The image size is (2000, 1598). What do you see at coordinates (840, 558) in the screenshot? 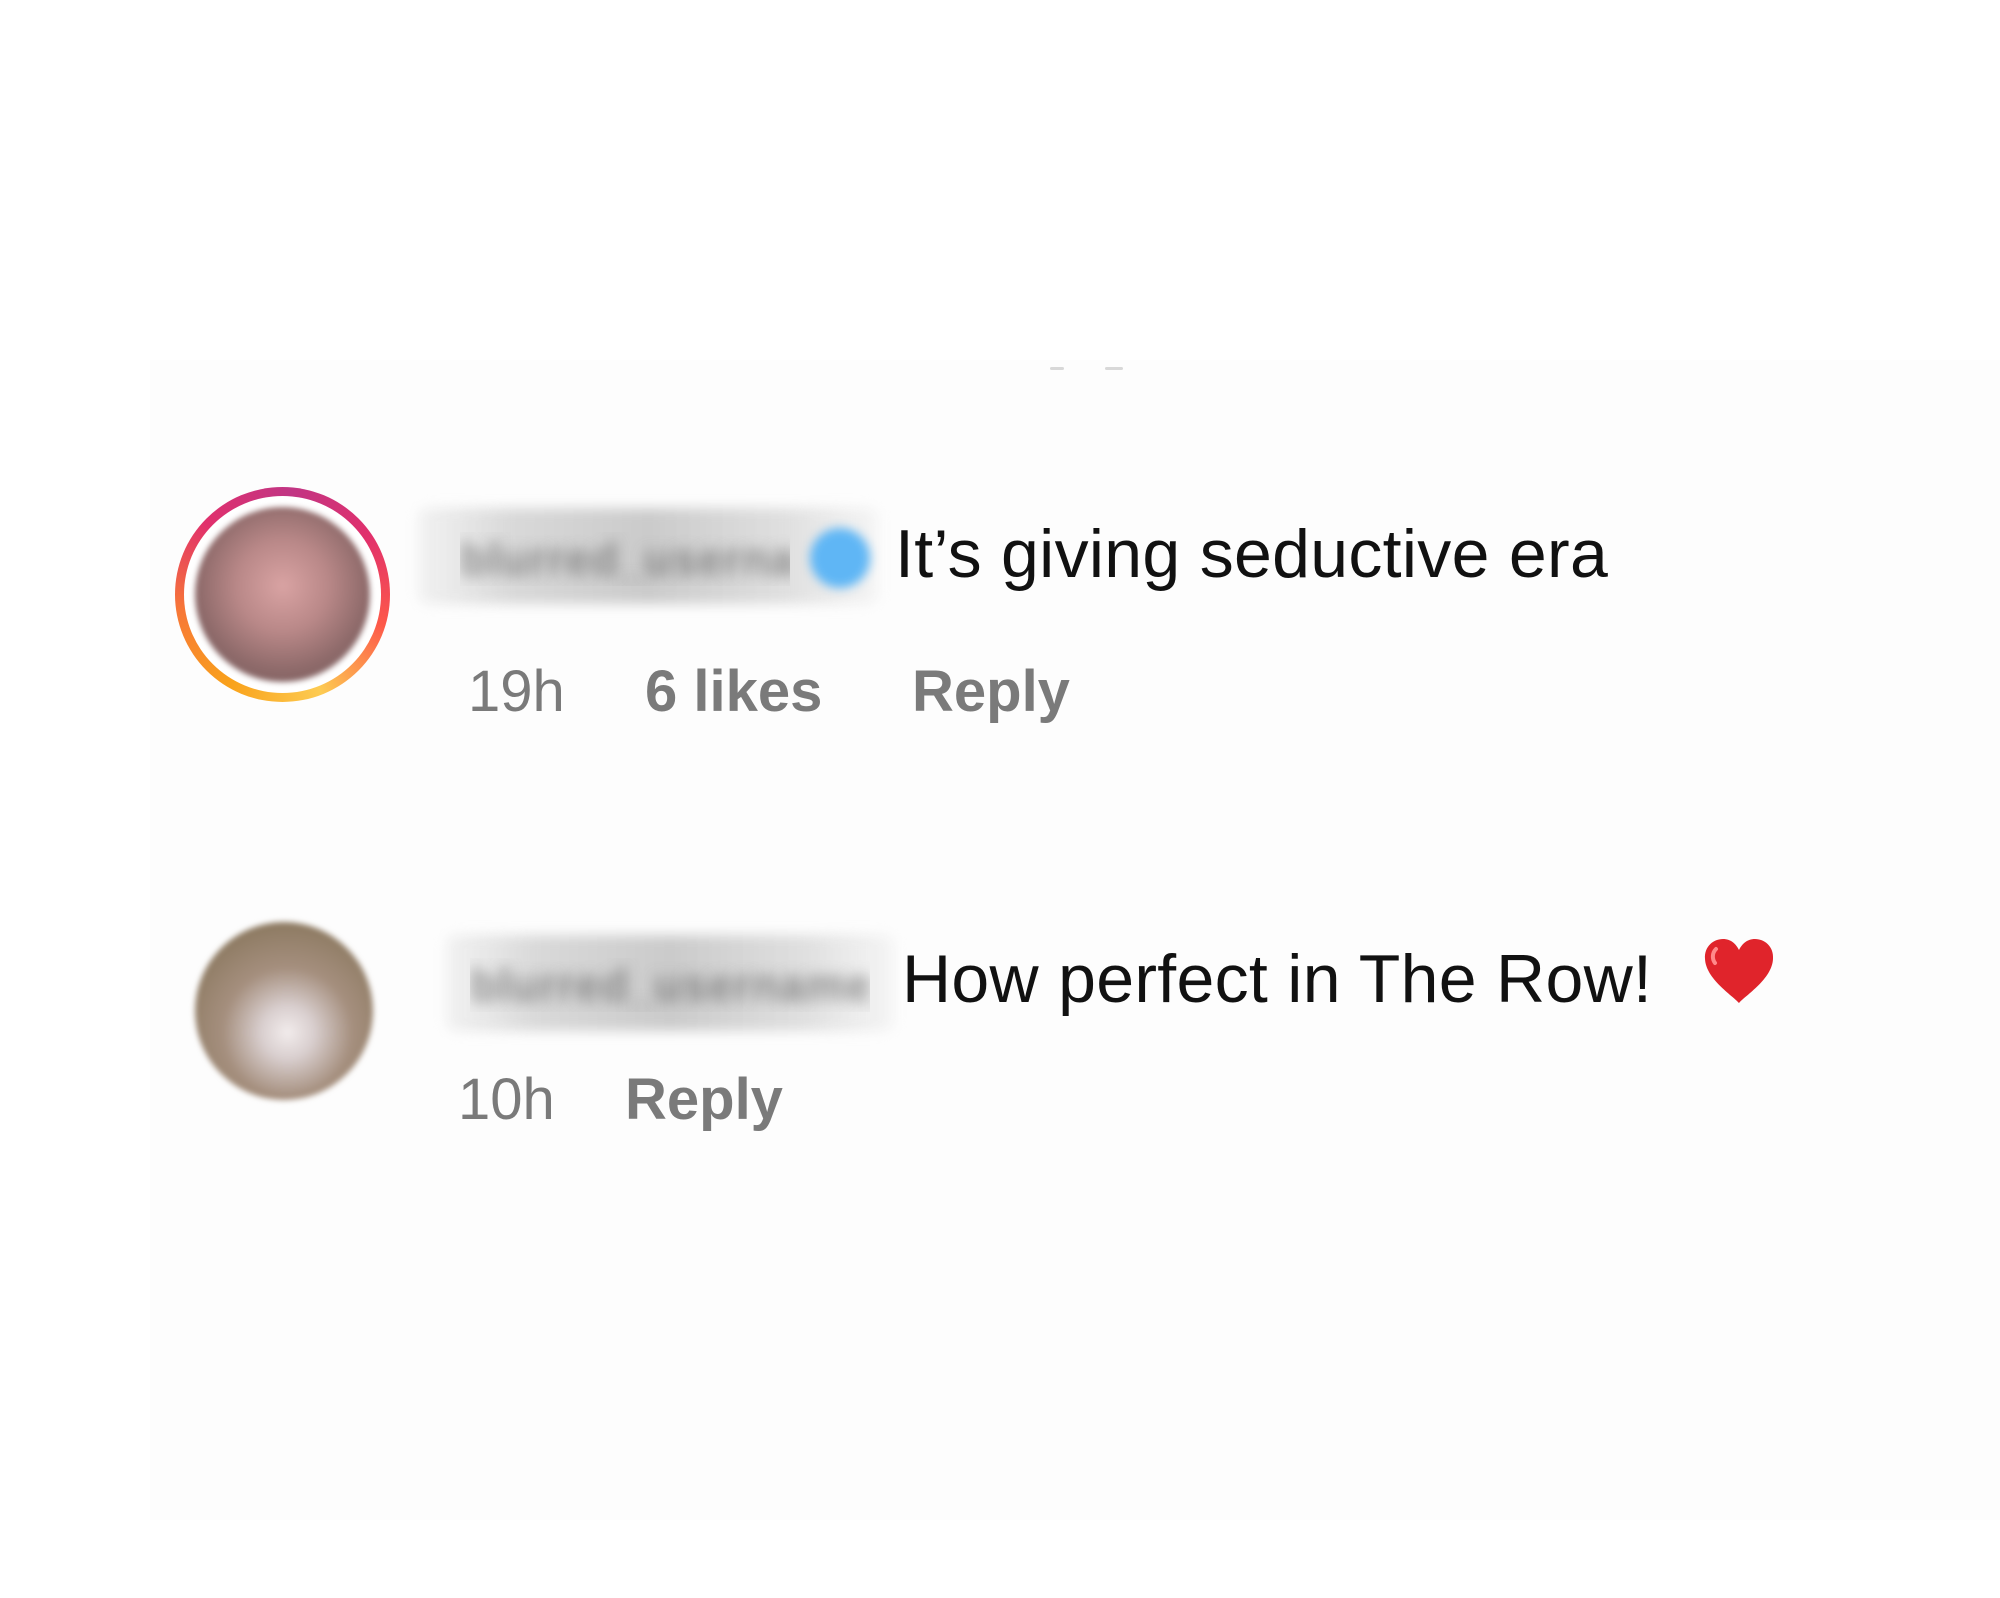
I see `verified-badge-icon` at bounding box center [840, 558].